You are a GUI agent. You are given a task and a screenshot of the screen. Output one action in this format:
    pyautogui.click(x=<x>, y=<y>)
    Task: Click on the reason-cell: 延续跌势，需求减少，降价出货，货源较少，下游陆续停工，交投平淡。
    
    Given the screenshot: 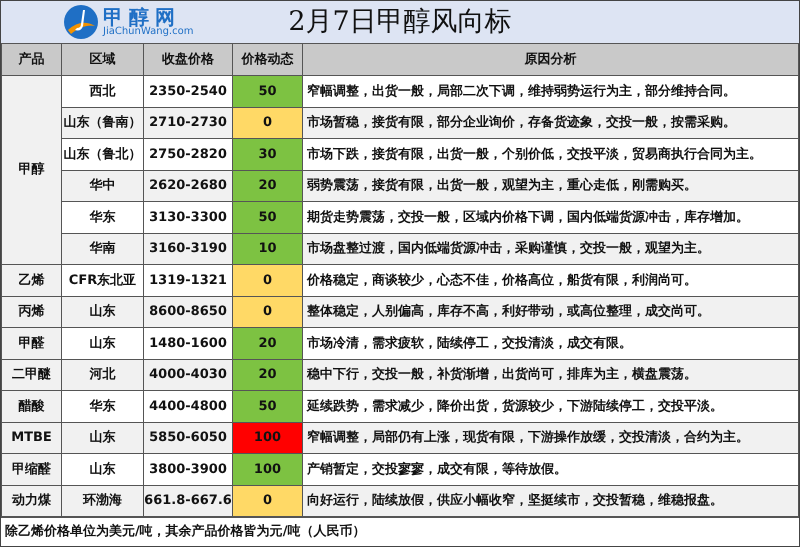 What is the action you would take?
    pyautogui.click(x=550, y=406)
    